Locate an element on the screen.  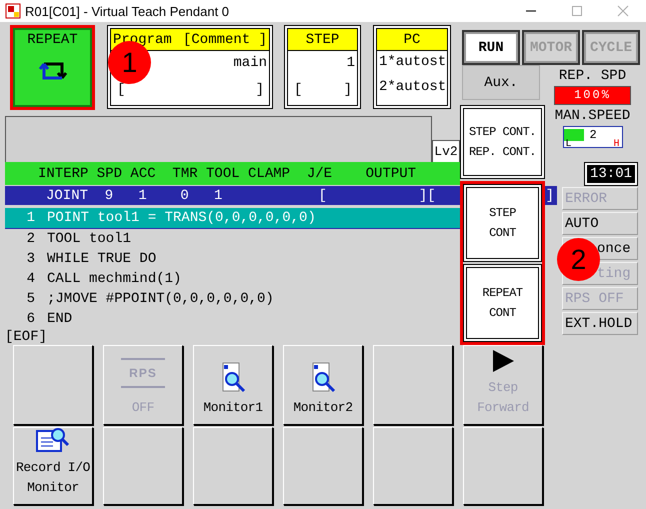
pc-program-text: 2*autost is located at coordinates (412, 87).